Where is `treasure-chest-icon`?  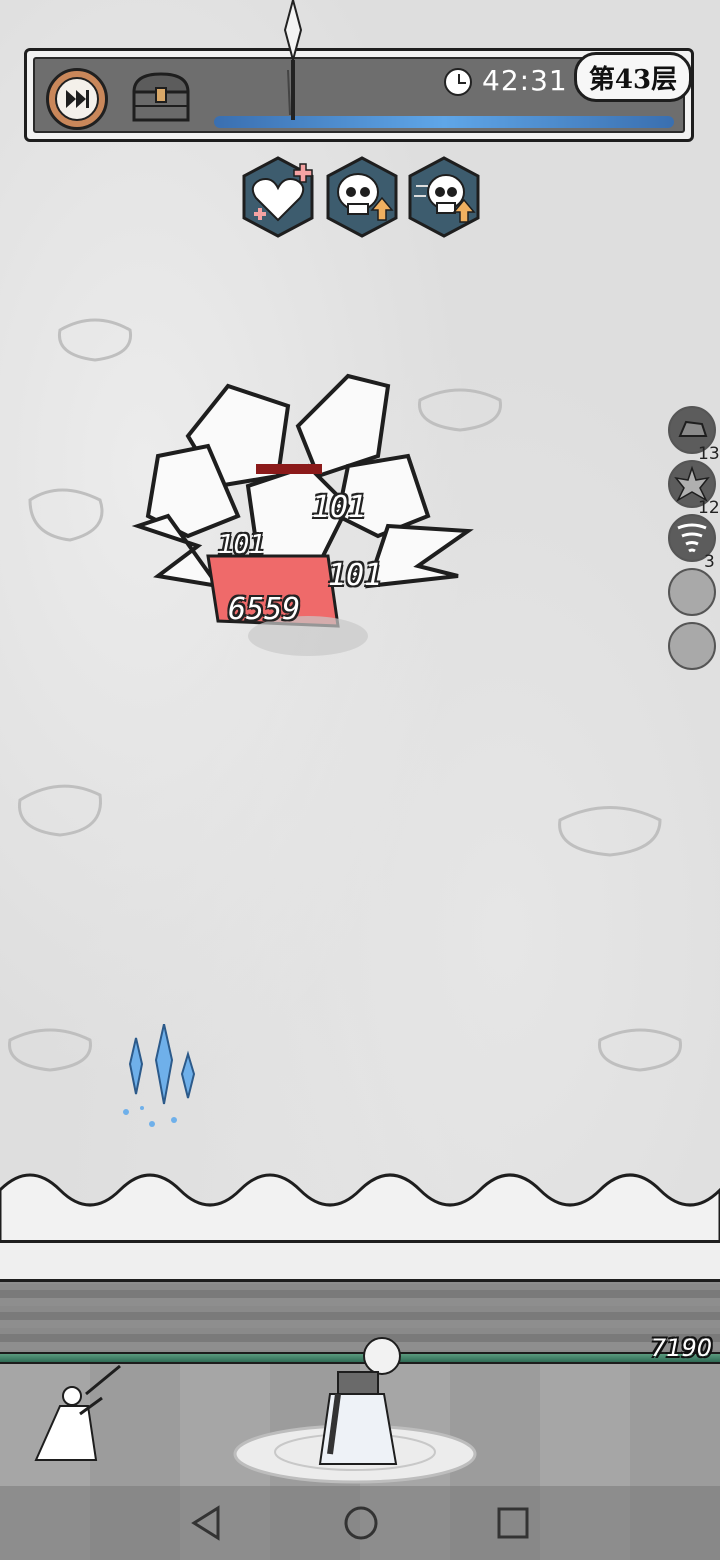 treasure-chest-icon is located at coordinates (161, 97).